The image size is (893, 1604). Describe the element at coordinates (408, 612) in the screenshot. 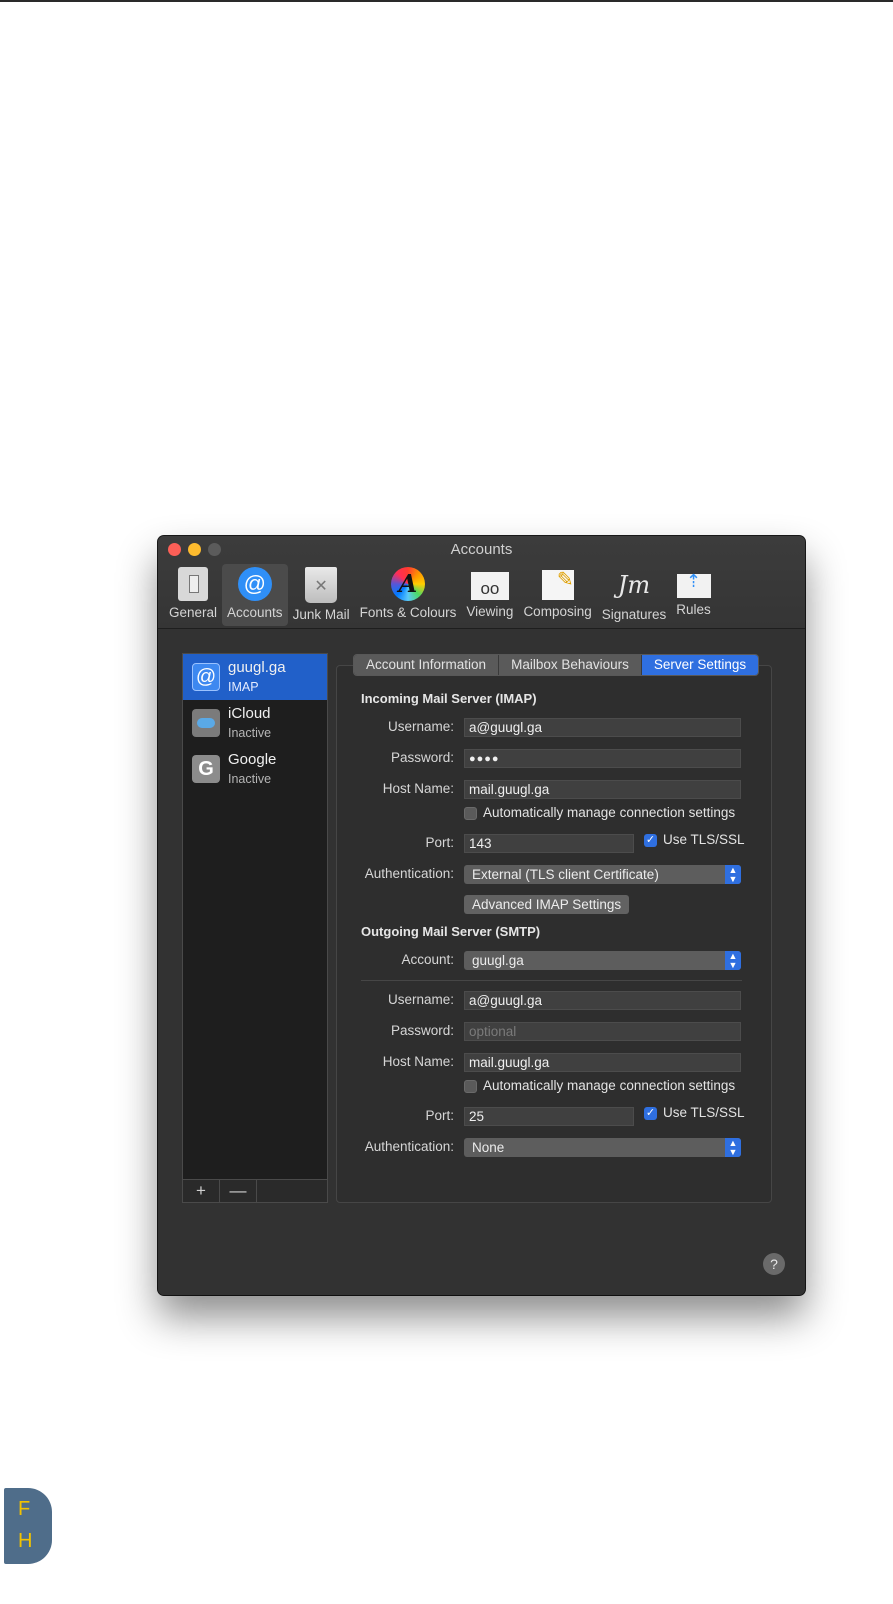

I see `toolbar-label: Fonts & Colours` at that location.